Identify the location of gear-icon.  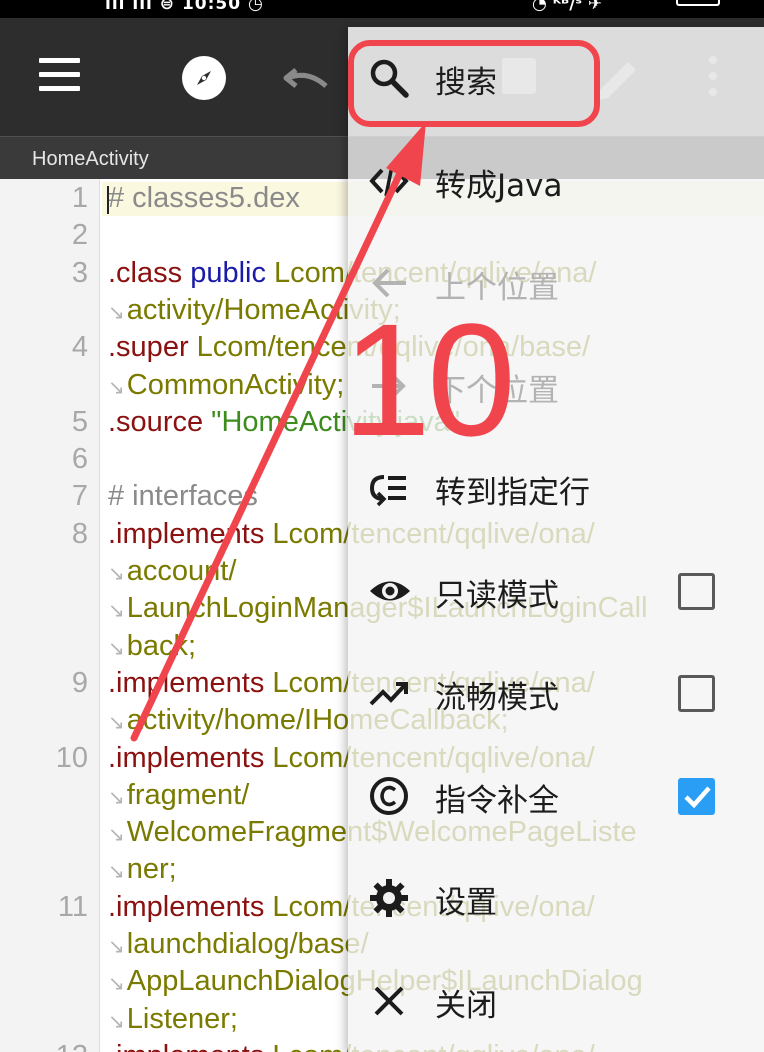
(389, 898).